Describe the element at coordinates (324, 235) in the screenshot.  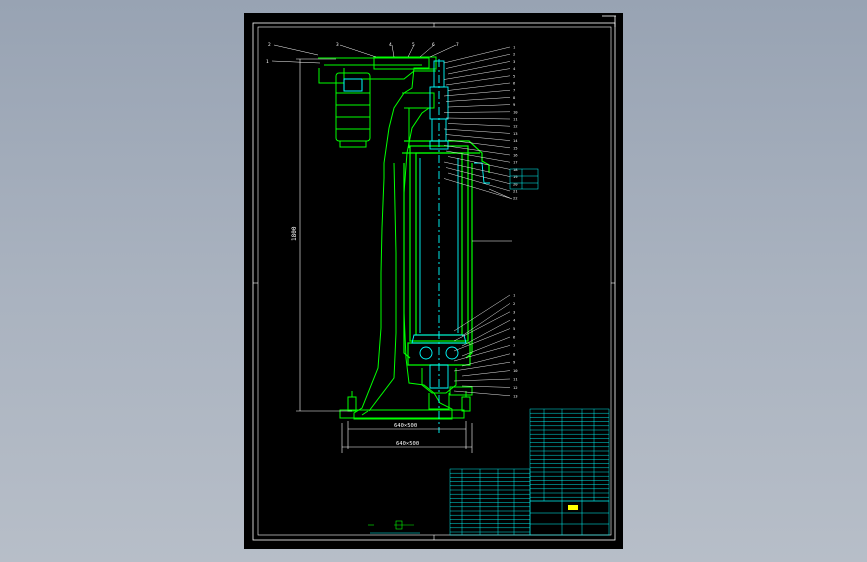
I see `height-dimension` at that location.